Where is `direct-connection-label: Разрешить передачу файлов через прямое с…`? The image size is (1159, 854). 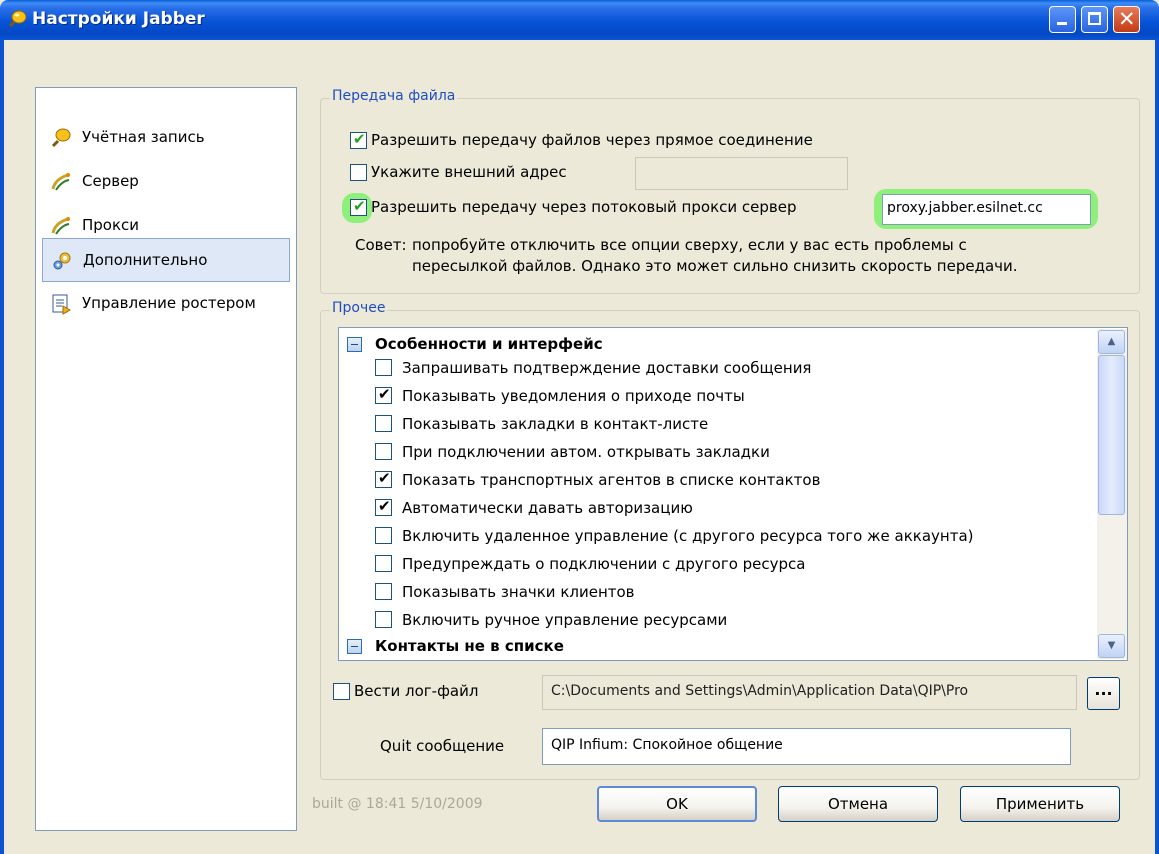
direct-connection-label: Разрешить передачу файлов через прямое с… is located at coordinates (592, 140).